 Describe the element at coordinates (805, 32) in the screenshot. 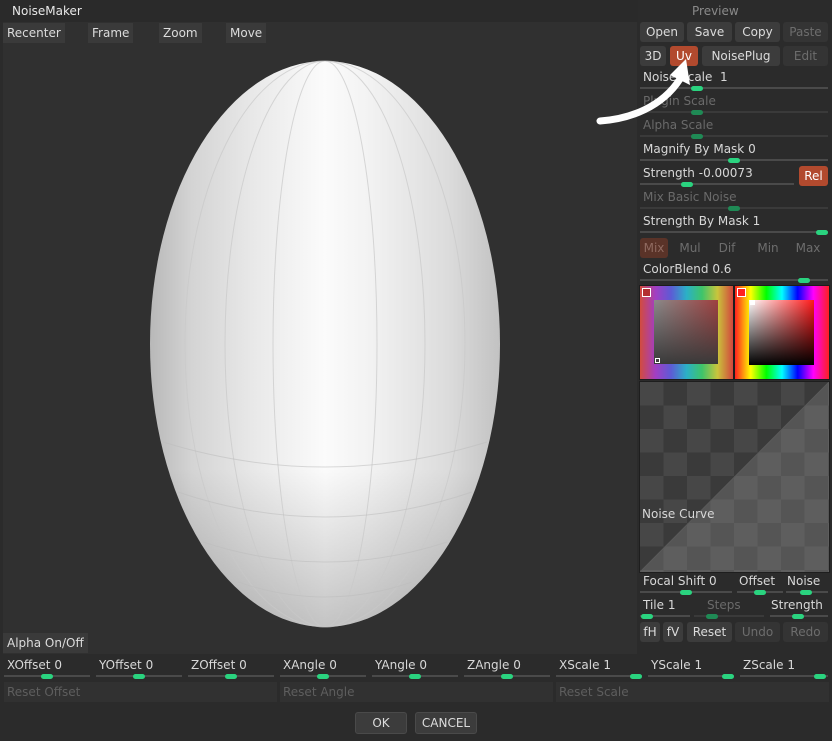

I see `paste-button: Paste` at that location.